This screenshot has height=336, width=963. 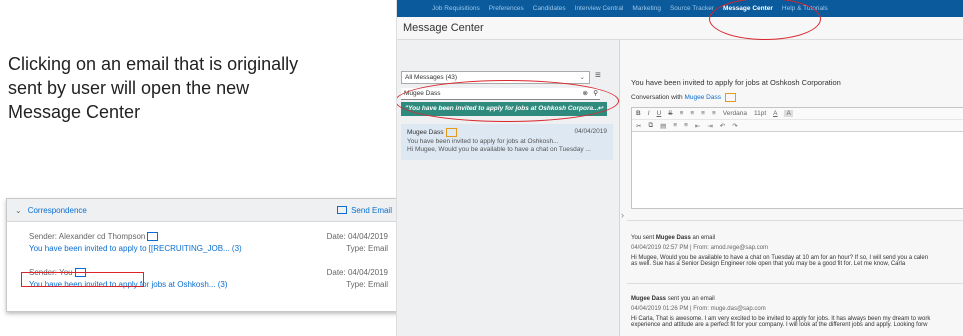 What do you see at coordinates (735, 113) in the screenshot?
I see `font-select: Verdana` at bounding box center [735, 113].